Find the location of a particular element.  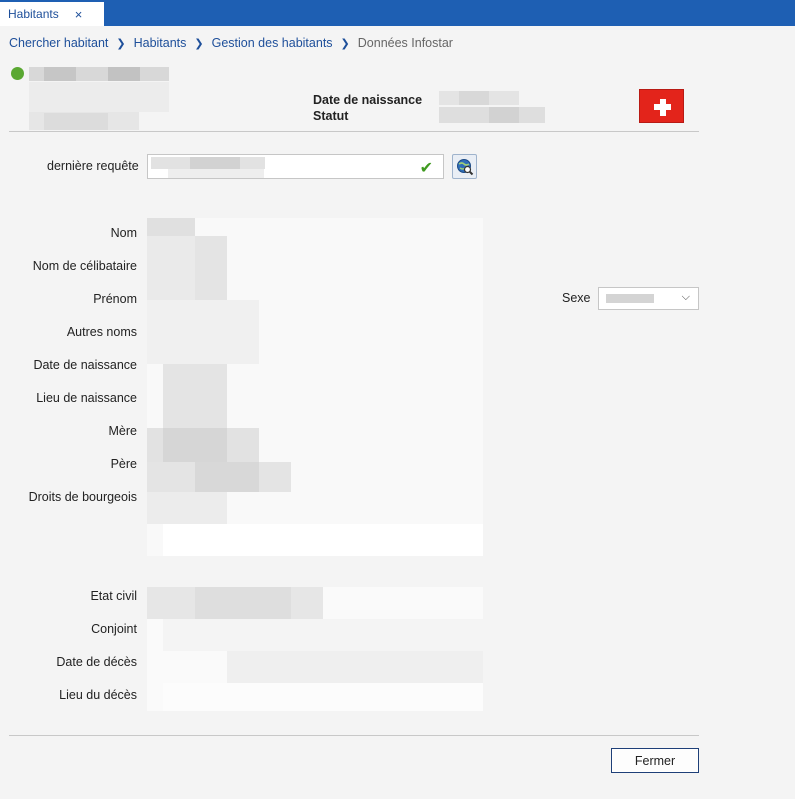

last-query-label: dernière requête is located at coordinates (93, 166).